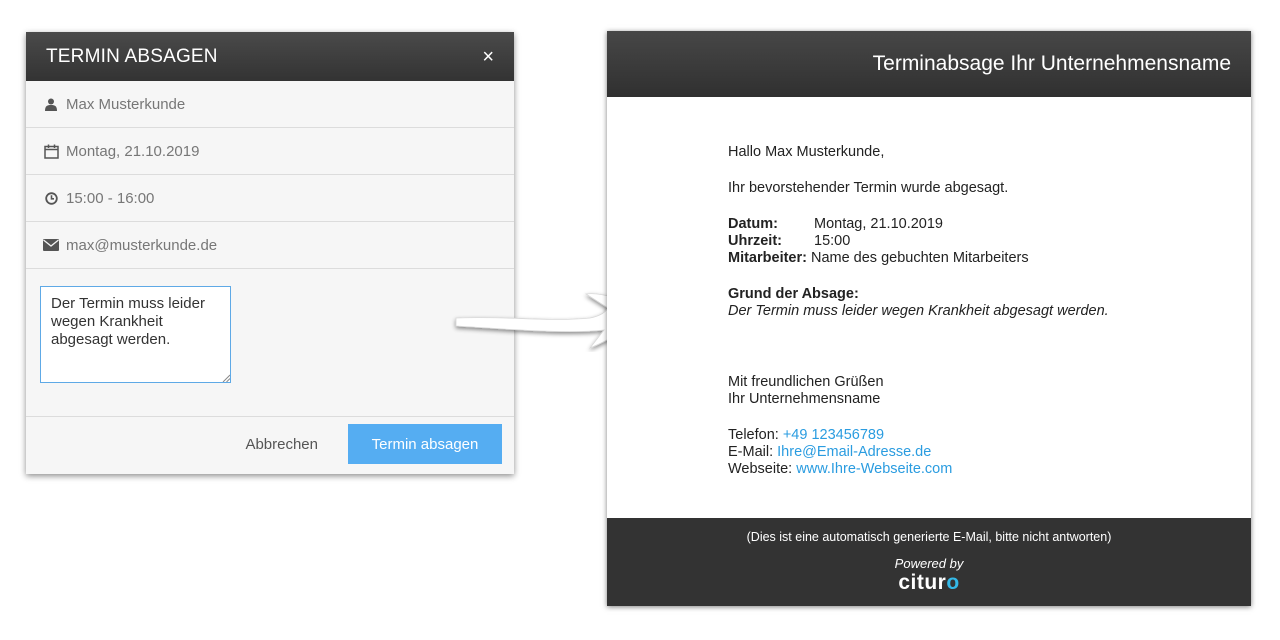  I want to click on clock-icon, so click(51, 198).